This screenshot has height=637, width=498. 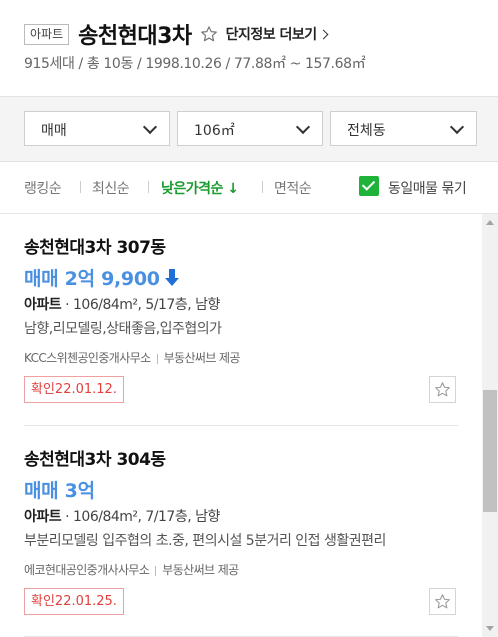 What do you see at coordinates (123, 329) in the screenshot?
I see `listing-description: 남향,리모델링,상태좋음,입주협의가` at bounding box center [123, 329].